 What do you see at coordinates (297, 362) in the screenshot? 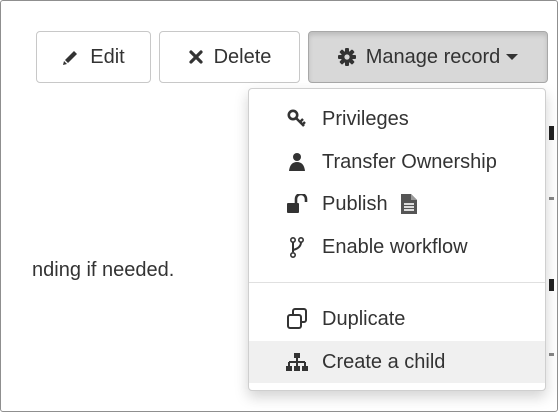
I see `sitemap-icon` at bounding box center [297, 362].